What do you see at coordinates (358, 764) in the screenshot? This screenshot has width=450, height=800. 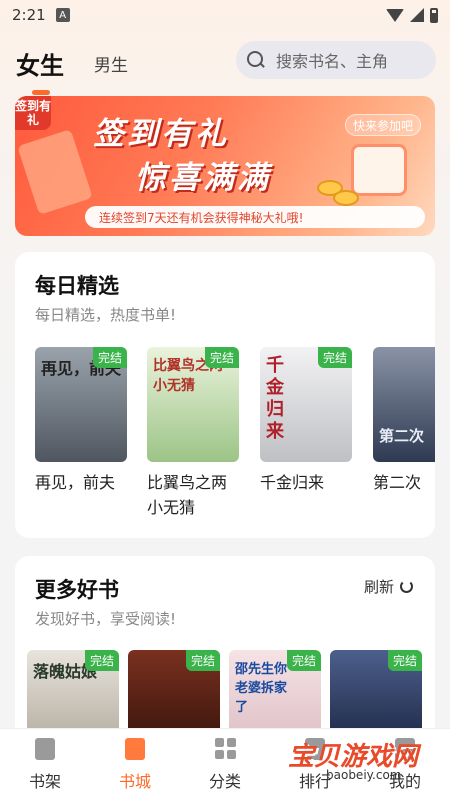 I see `watermark: 宝贝游戏网 baobeiy.com` at bounding box center [358, 764].